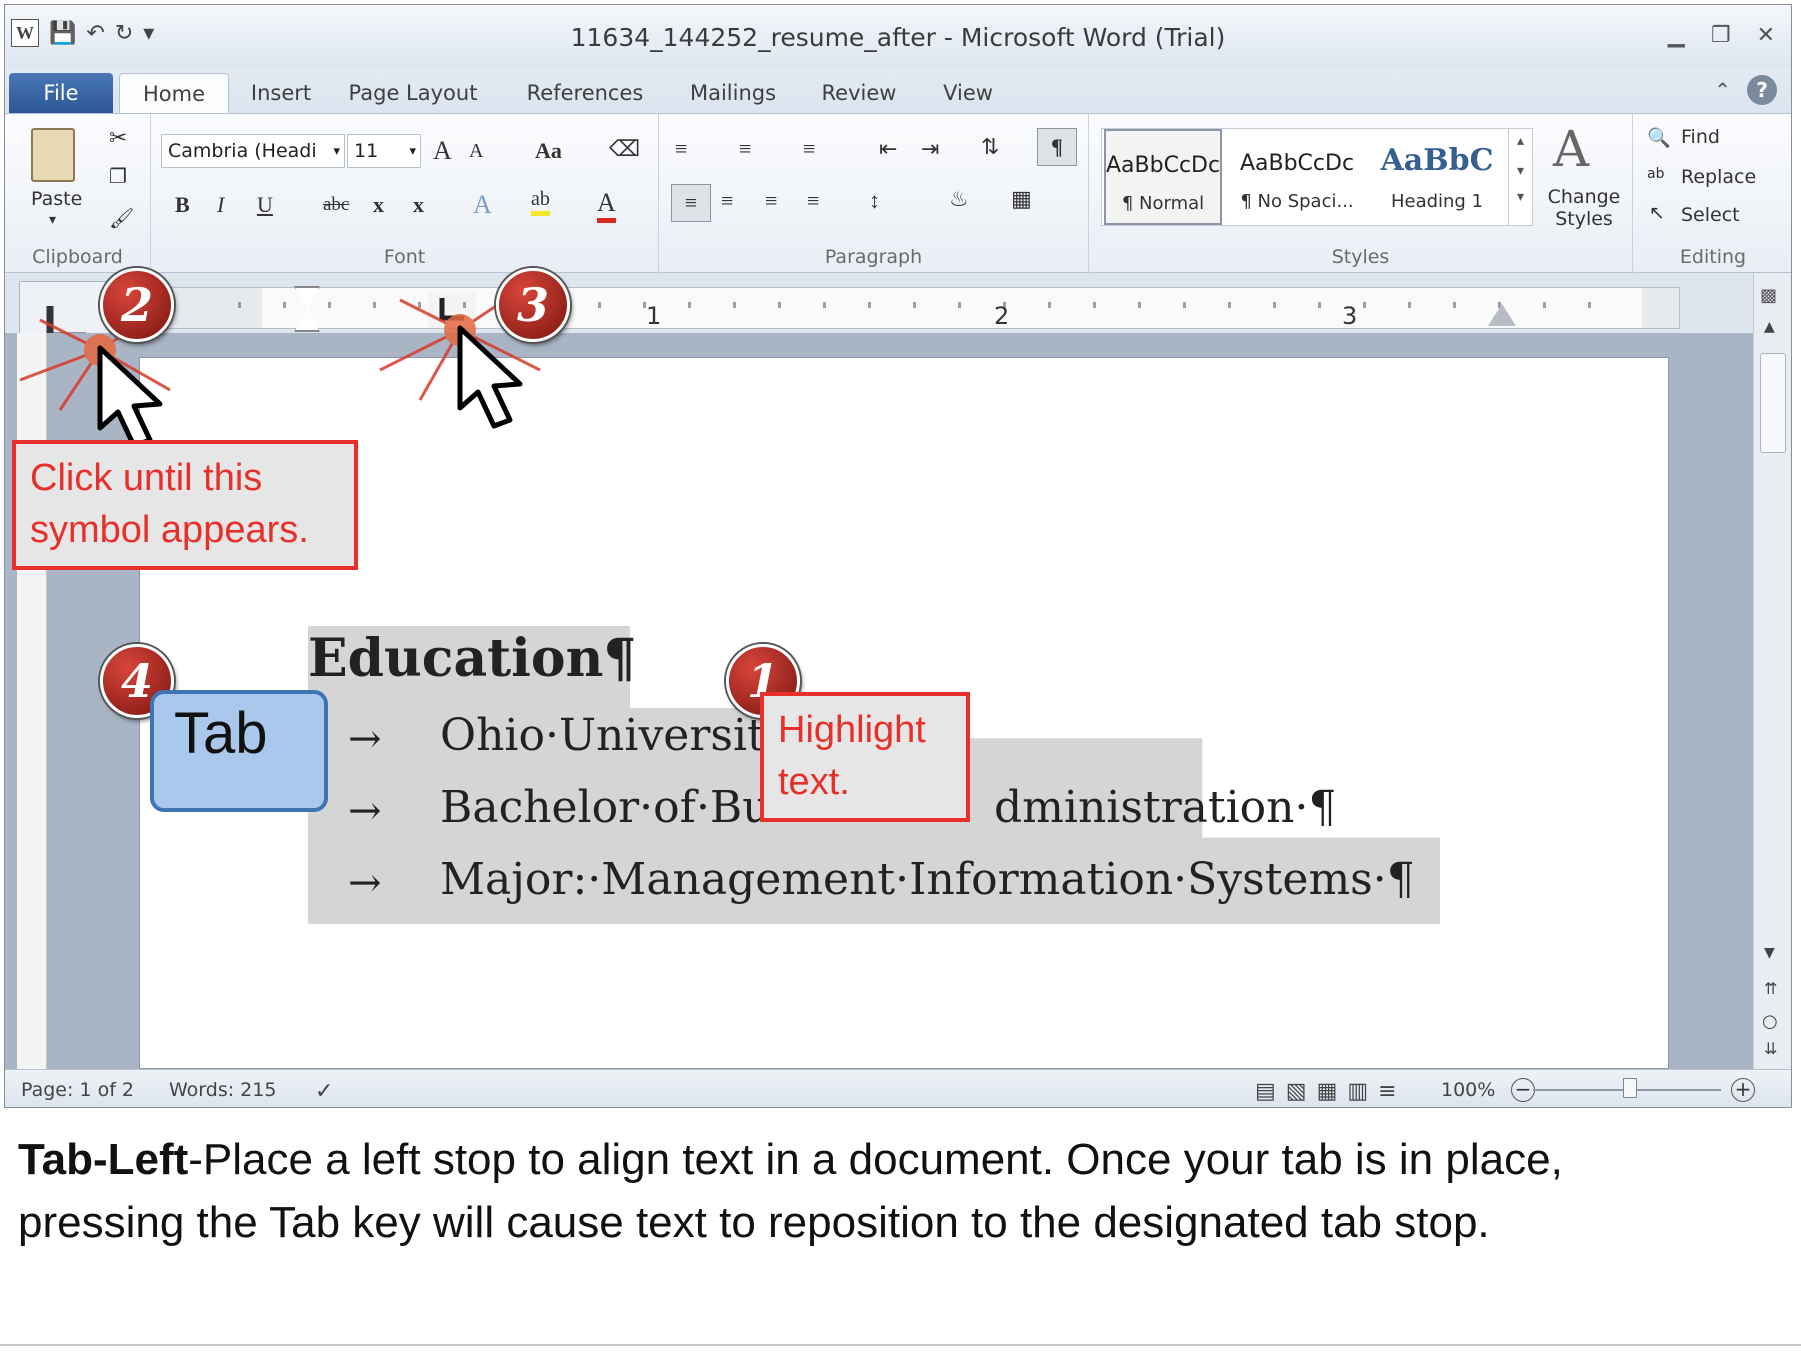  I want to click on step-2-badge: 2, so click(137, 305).